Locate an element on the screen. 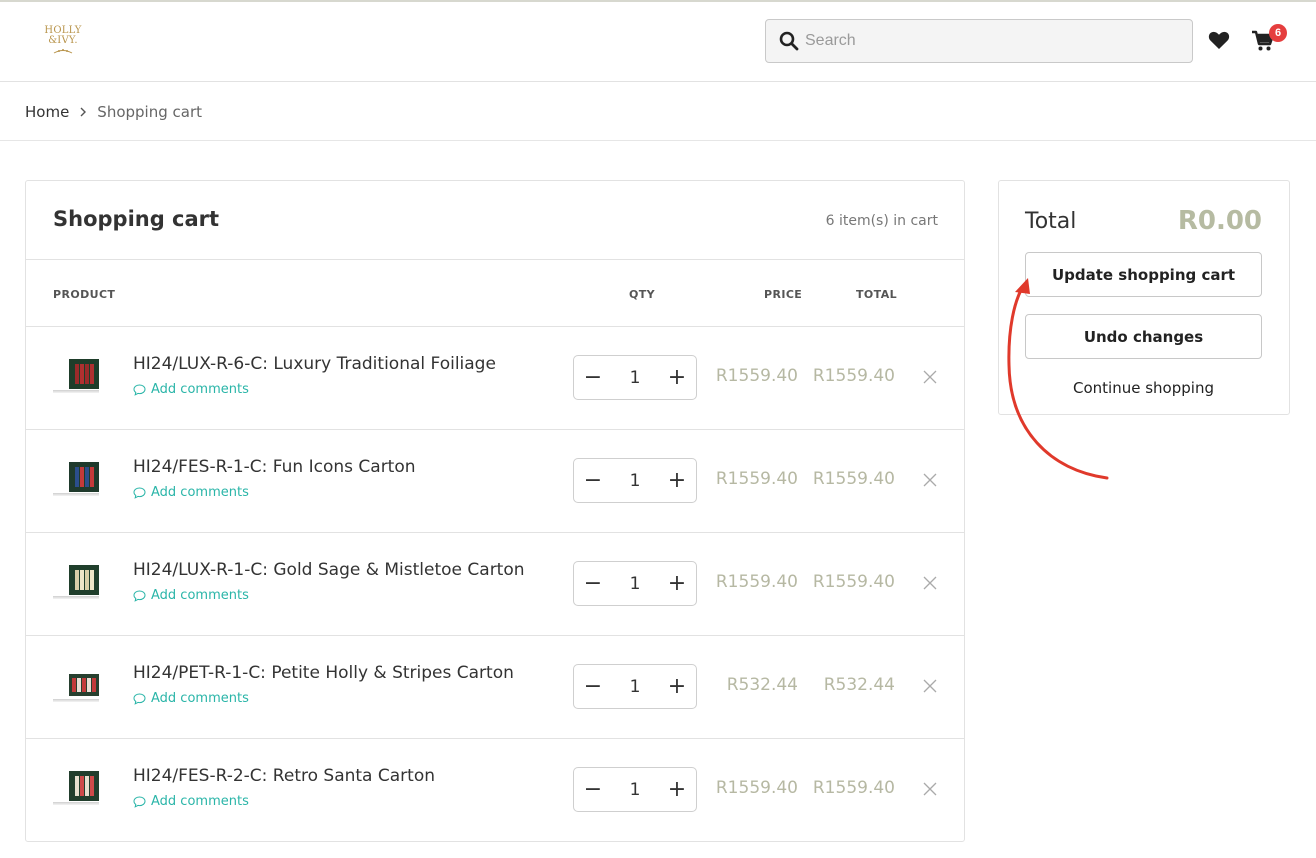 The height and width of the screenshot is (858, 1316). cart-column-headers: PRODUCT QTY PRICE TOTAL is located at coordinates (495, 293).